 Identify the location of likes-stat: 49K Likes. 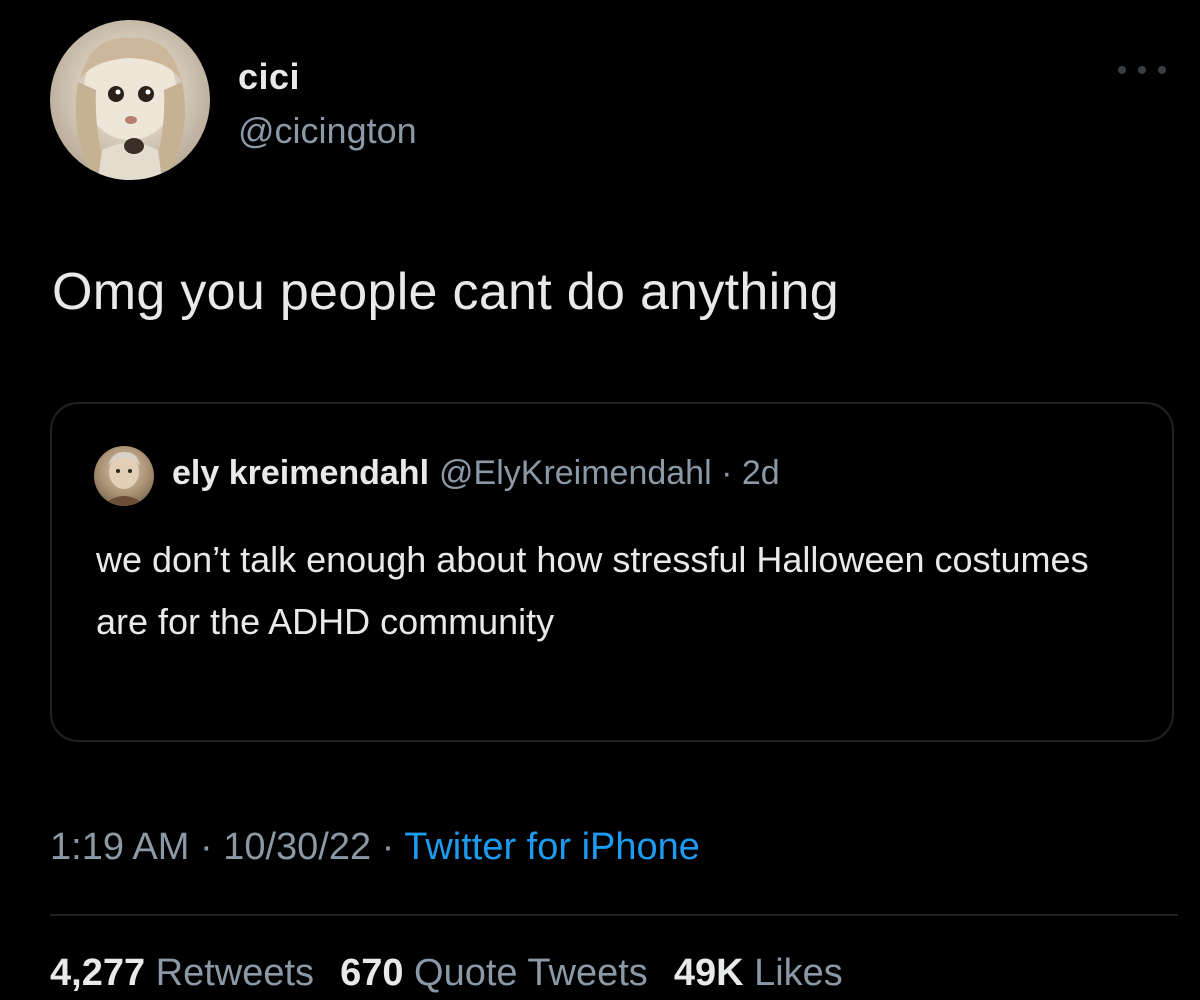
(758, 973).